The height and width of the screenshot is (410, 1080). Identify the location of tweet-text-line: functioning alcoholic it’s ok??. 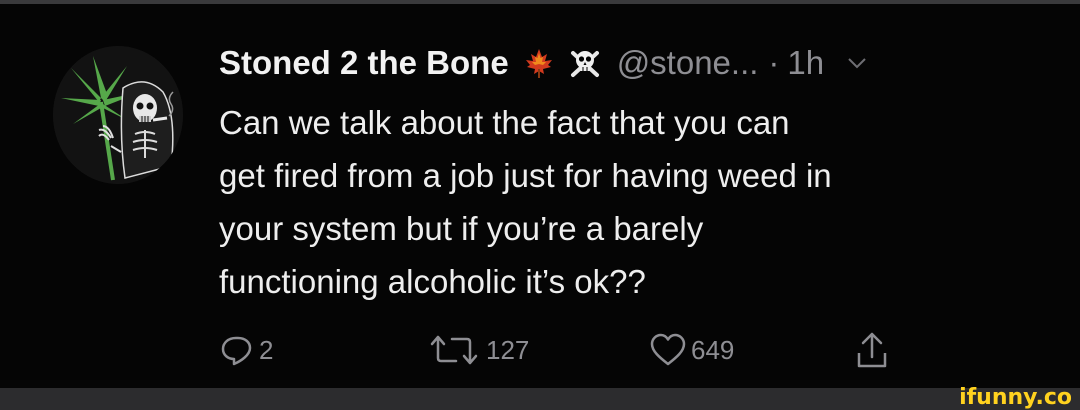
(432, 281).